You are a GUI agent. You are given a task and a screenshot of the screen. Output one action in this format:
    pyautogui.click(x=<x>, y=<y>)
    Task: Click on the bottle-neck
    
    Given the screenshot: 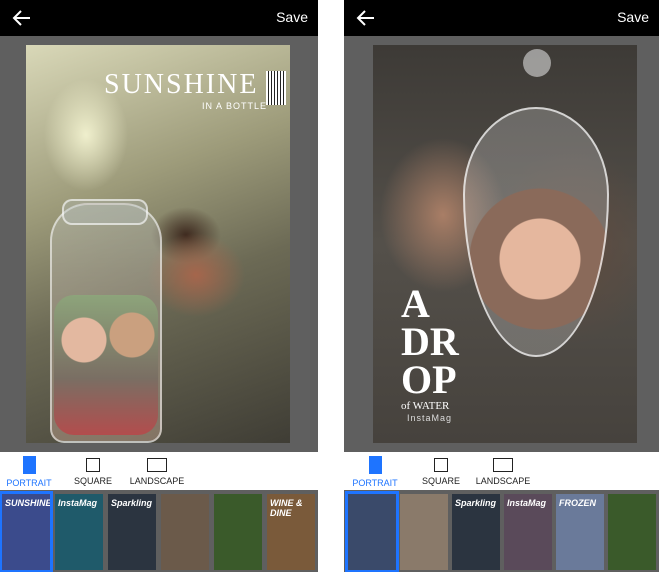 What is the action you would take?
    pyautogui.click(x=105, y=212)
    